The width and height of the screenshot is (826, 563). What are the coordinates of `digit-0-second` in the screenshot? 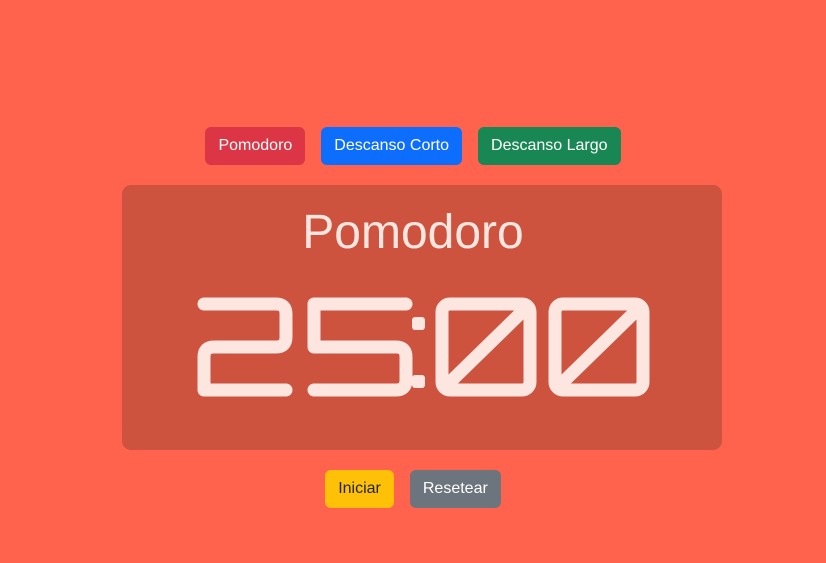 It's located at (599, 347).